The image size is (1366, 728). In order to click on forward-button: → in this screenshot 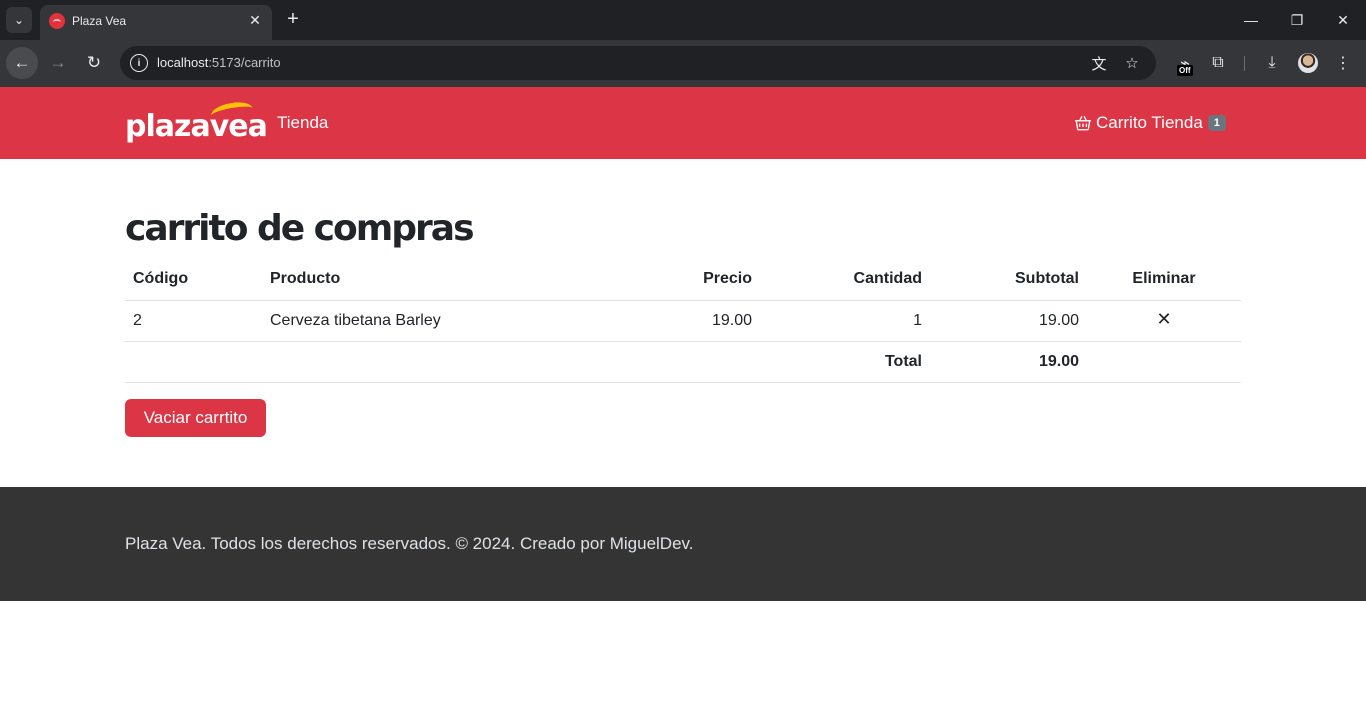, I will do `click(58, 63)`.